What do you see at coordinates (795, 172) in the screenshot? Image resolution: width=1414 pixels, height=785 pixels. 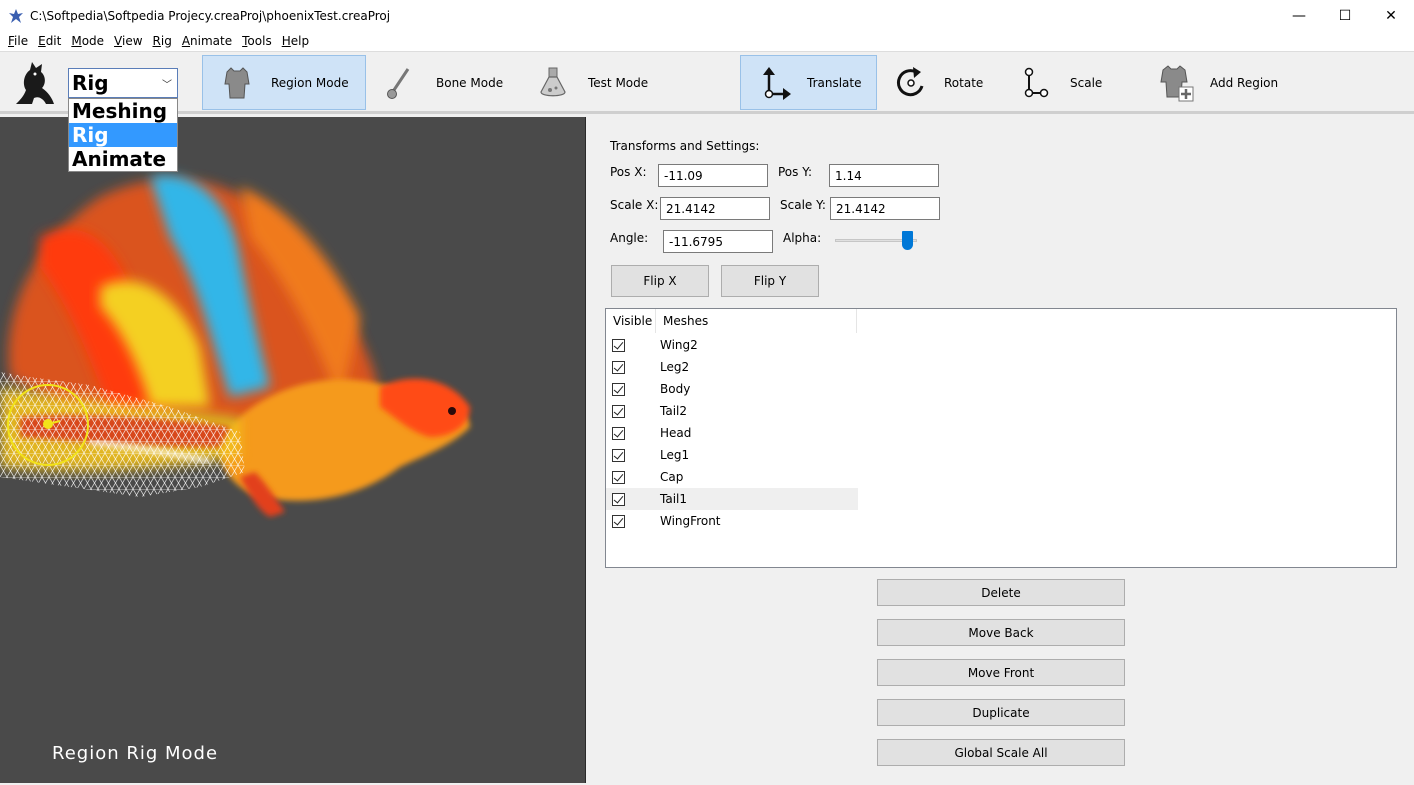 I see `pos-y-label: Pos Y:` at bounding box center [795, 172].